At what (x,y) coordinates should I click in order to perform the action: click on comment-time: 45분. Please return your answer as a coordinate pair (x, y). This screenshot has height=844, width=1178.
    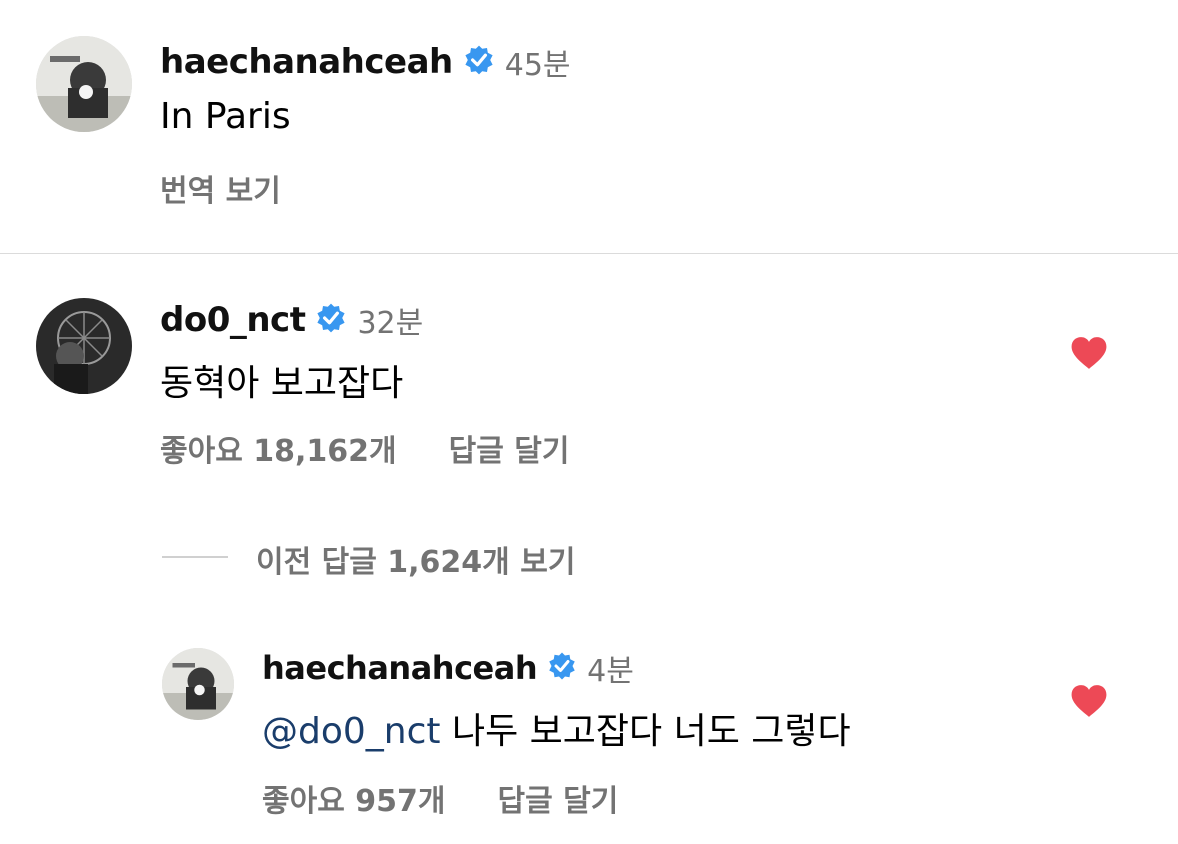
    Looking at the image, I should click on (537, 65).